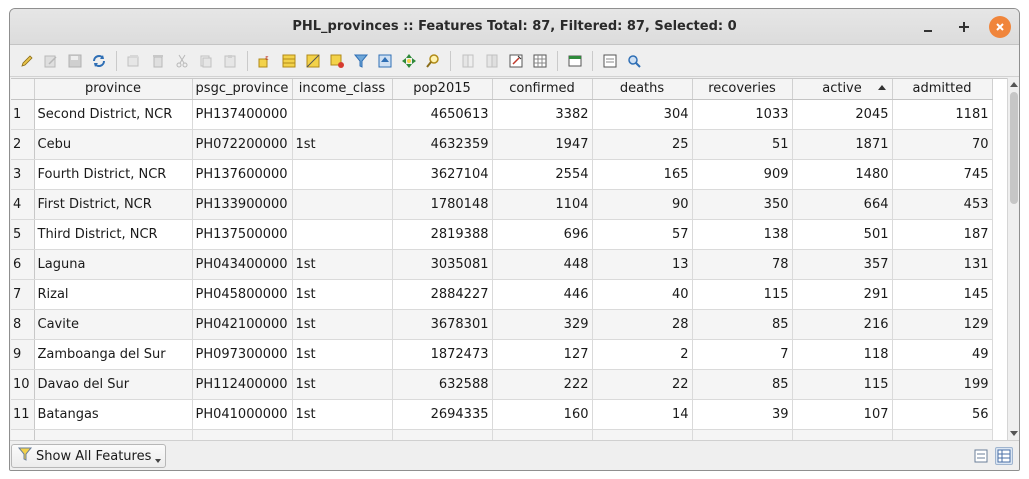 The image size is (1029, 479). What do you see at coordinates (182, 61) in the screenshot?
I see `cut-icon` at bounding box center [182, 61].